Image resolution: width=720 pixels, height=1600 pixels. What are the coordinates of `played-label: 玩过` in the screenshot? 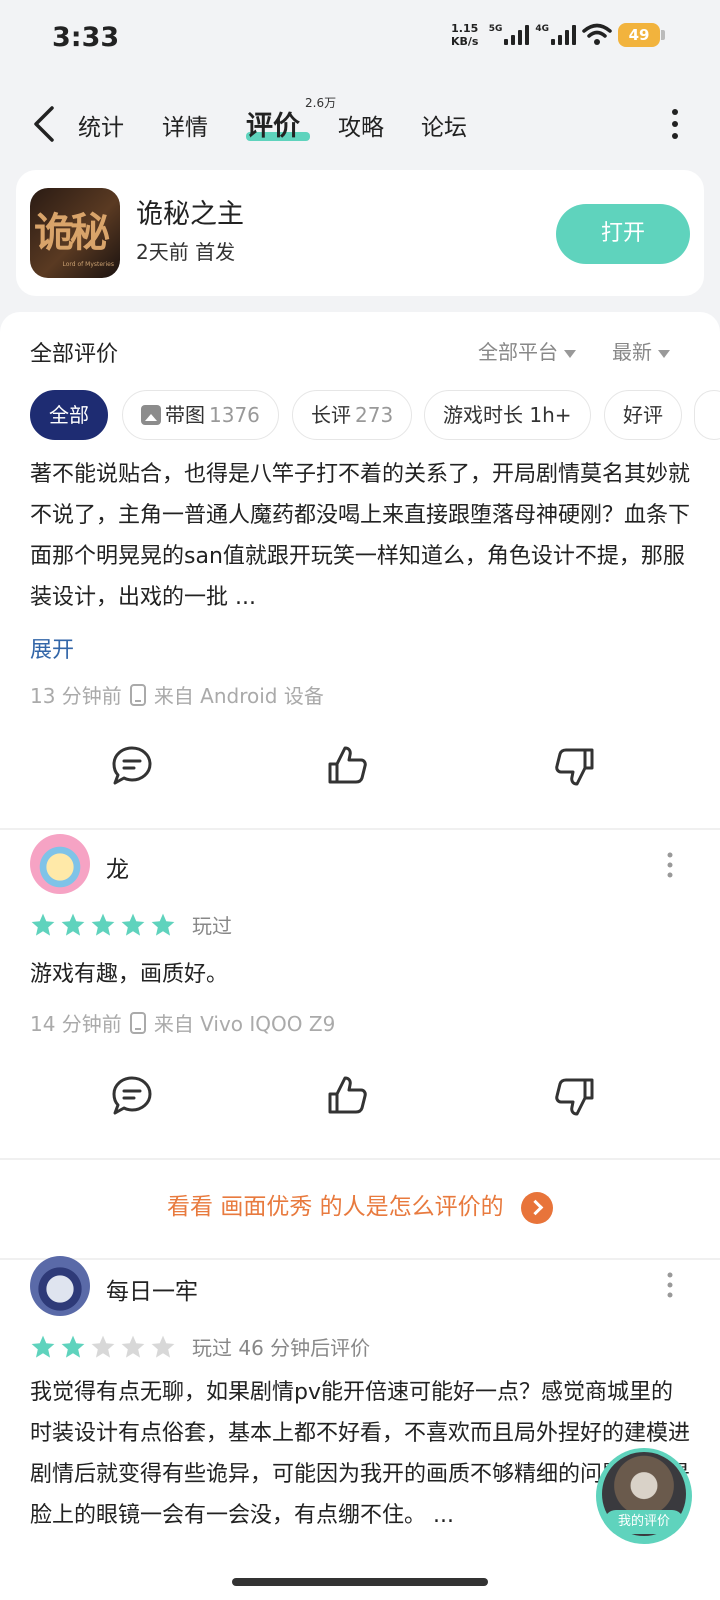 It's located at (212, 926).